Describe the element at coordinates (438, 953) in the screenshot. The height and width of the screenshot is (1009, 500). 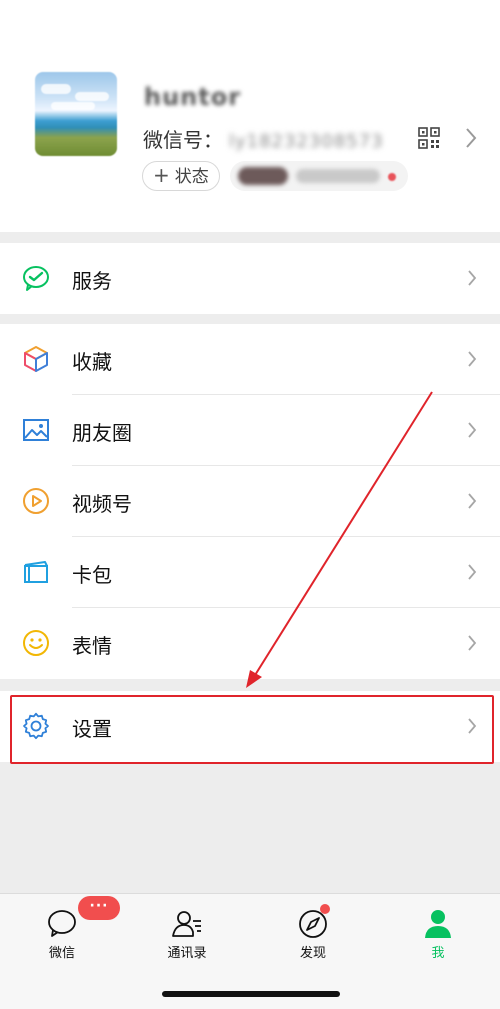
I see `tab-label-me: 我` at that location.